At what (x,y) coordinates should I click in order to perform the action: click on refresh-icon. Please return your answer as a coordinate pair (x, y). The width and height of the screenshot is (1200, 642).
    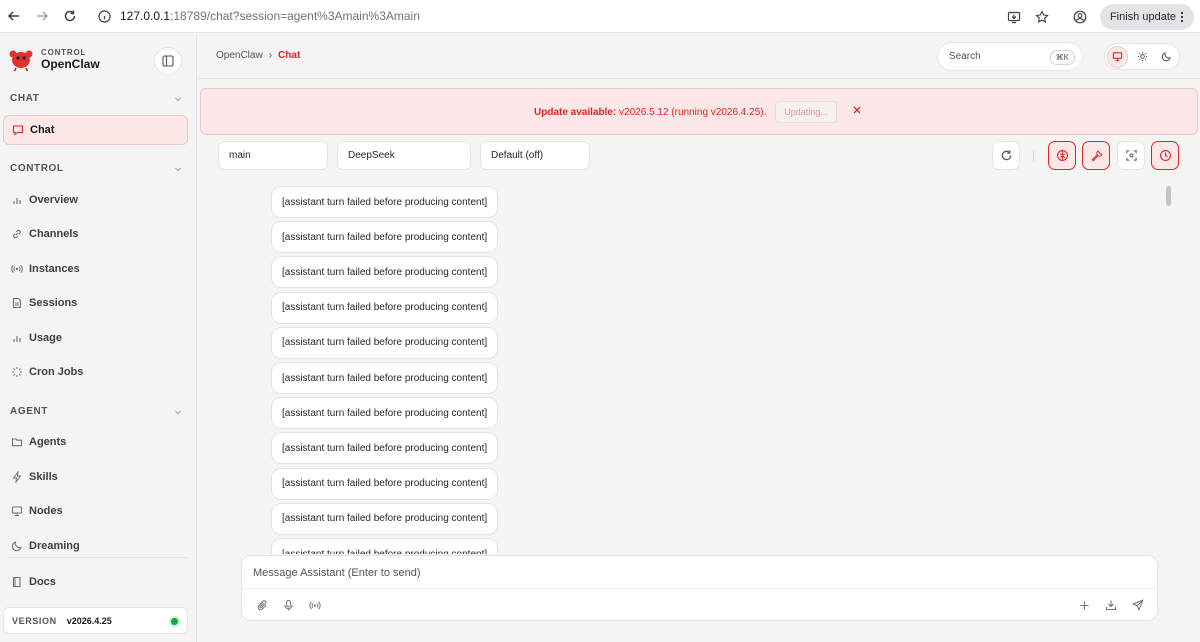
    Looking at the image, I should click on (1006, 155).